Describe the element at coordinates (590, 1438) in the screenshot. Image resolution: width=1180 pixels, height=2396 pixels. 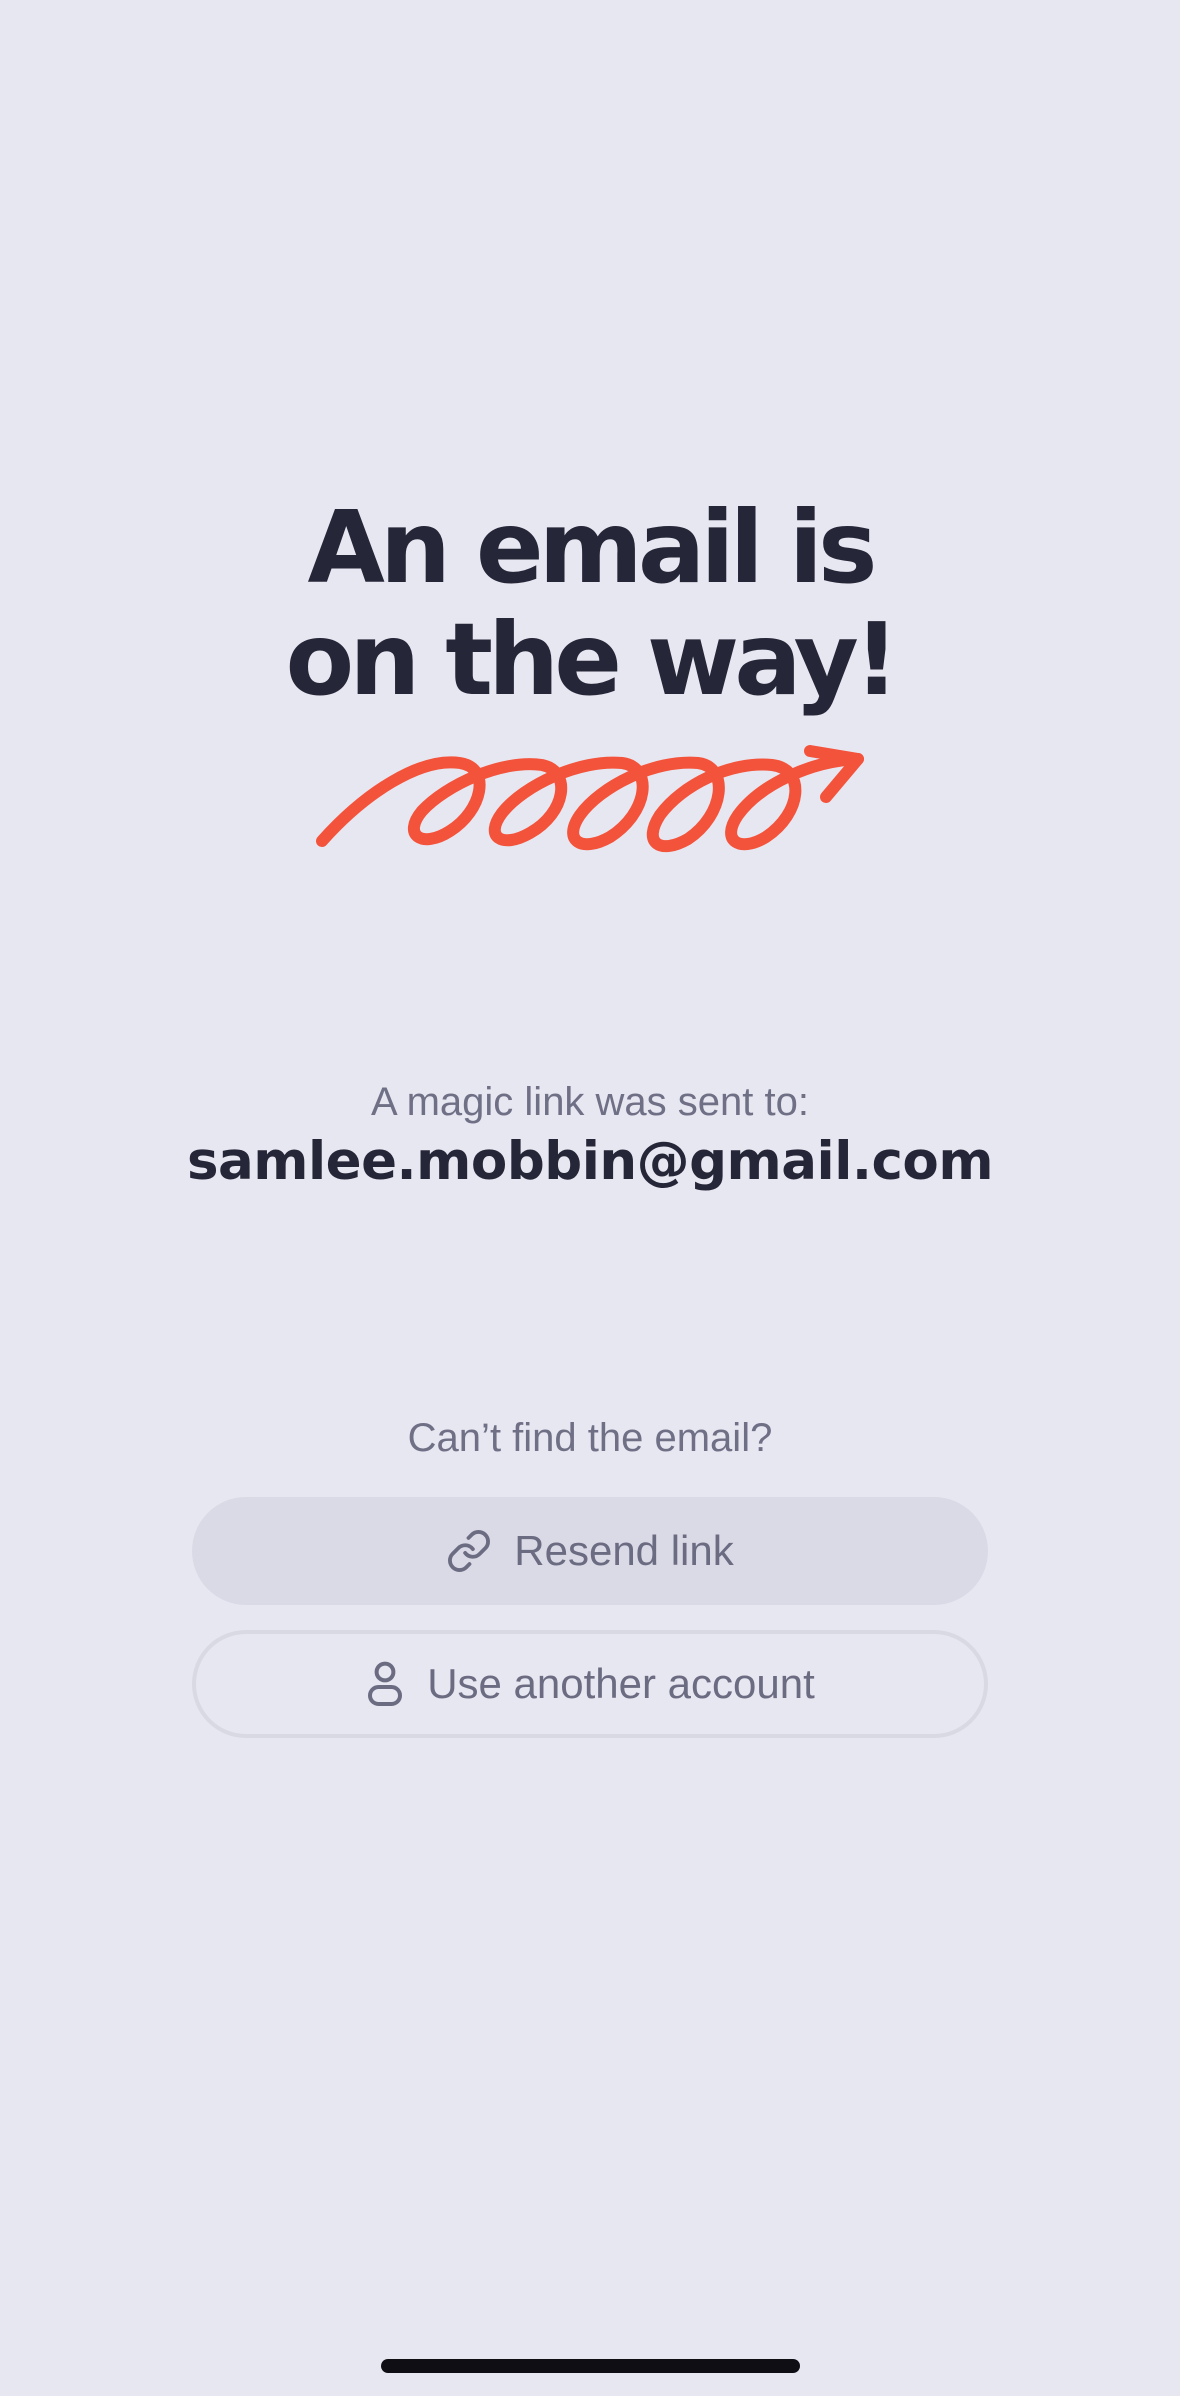
I see `cant-find-prompt: Can’t find the email?` at that location.